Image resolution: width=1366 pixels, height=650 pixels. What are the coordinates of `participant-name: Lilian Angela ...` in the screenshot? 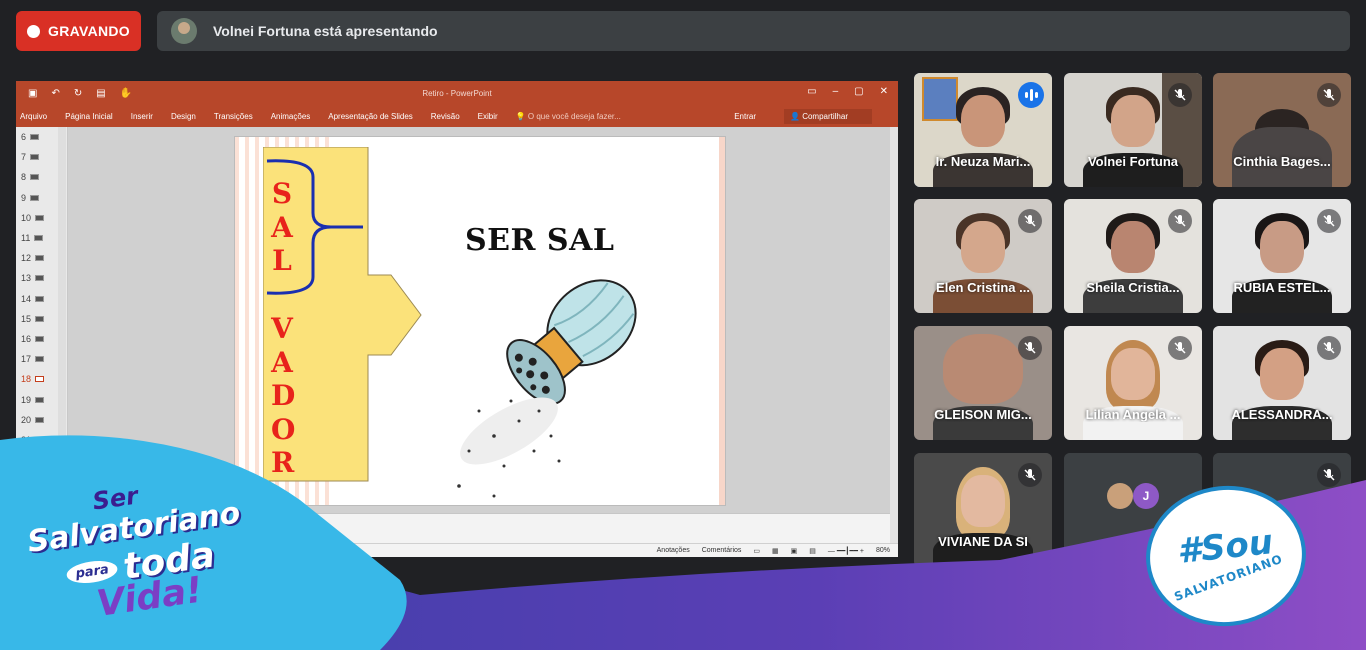 It's located at (1133, 414).